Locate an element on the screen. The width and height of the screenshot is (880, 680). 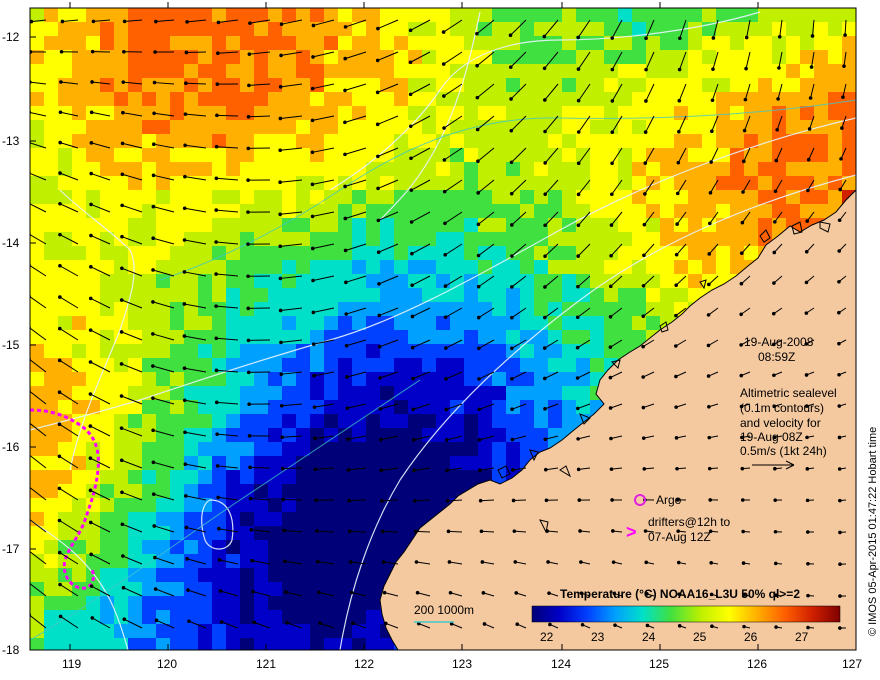
colorbar-tick: 25 is located at coordinates (700, 637).